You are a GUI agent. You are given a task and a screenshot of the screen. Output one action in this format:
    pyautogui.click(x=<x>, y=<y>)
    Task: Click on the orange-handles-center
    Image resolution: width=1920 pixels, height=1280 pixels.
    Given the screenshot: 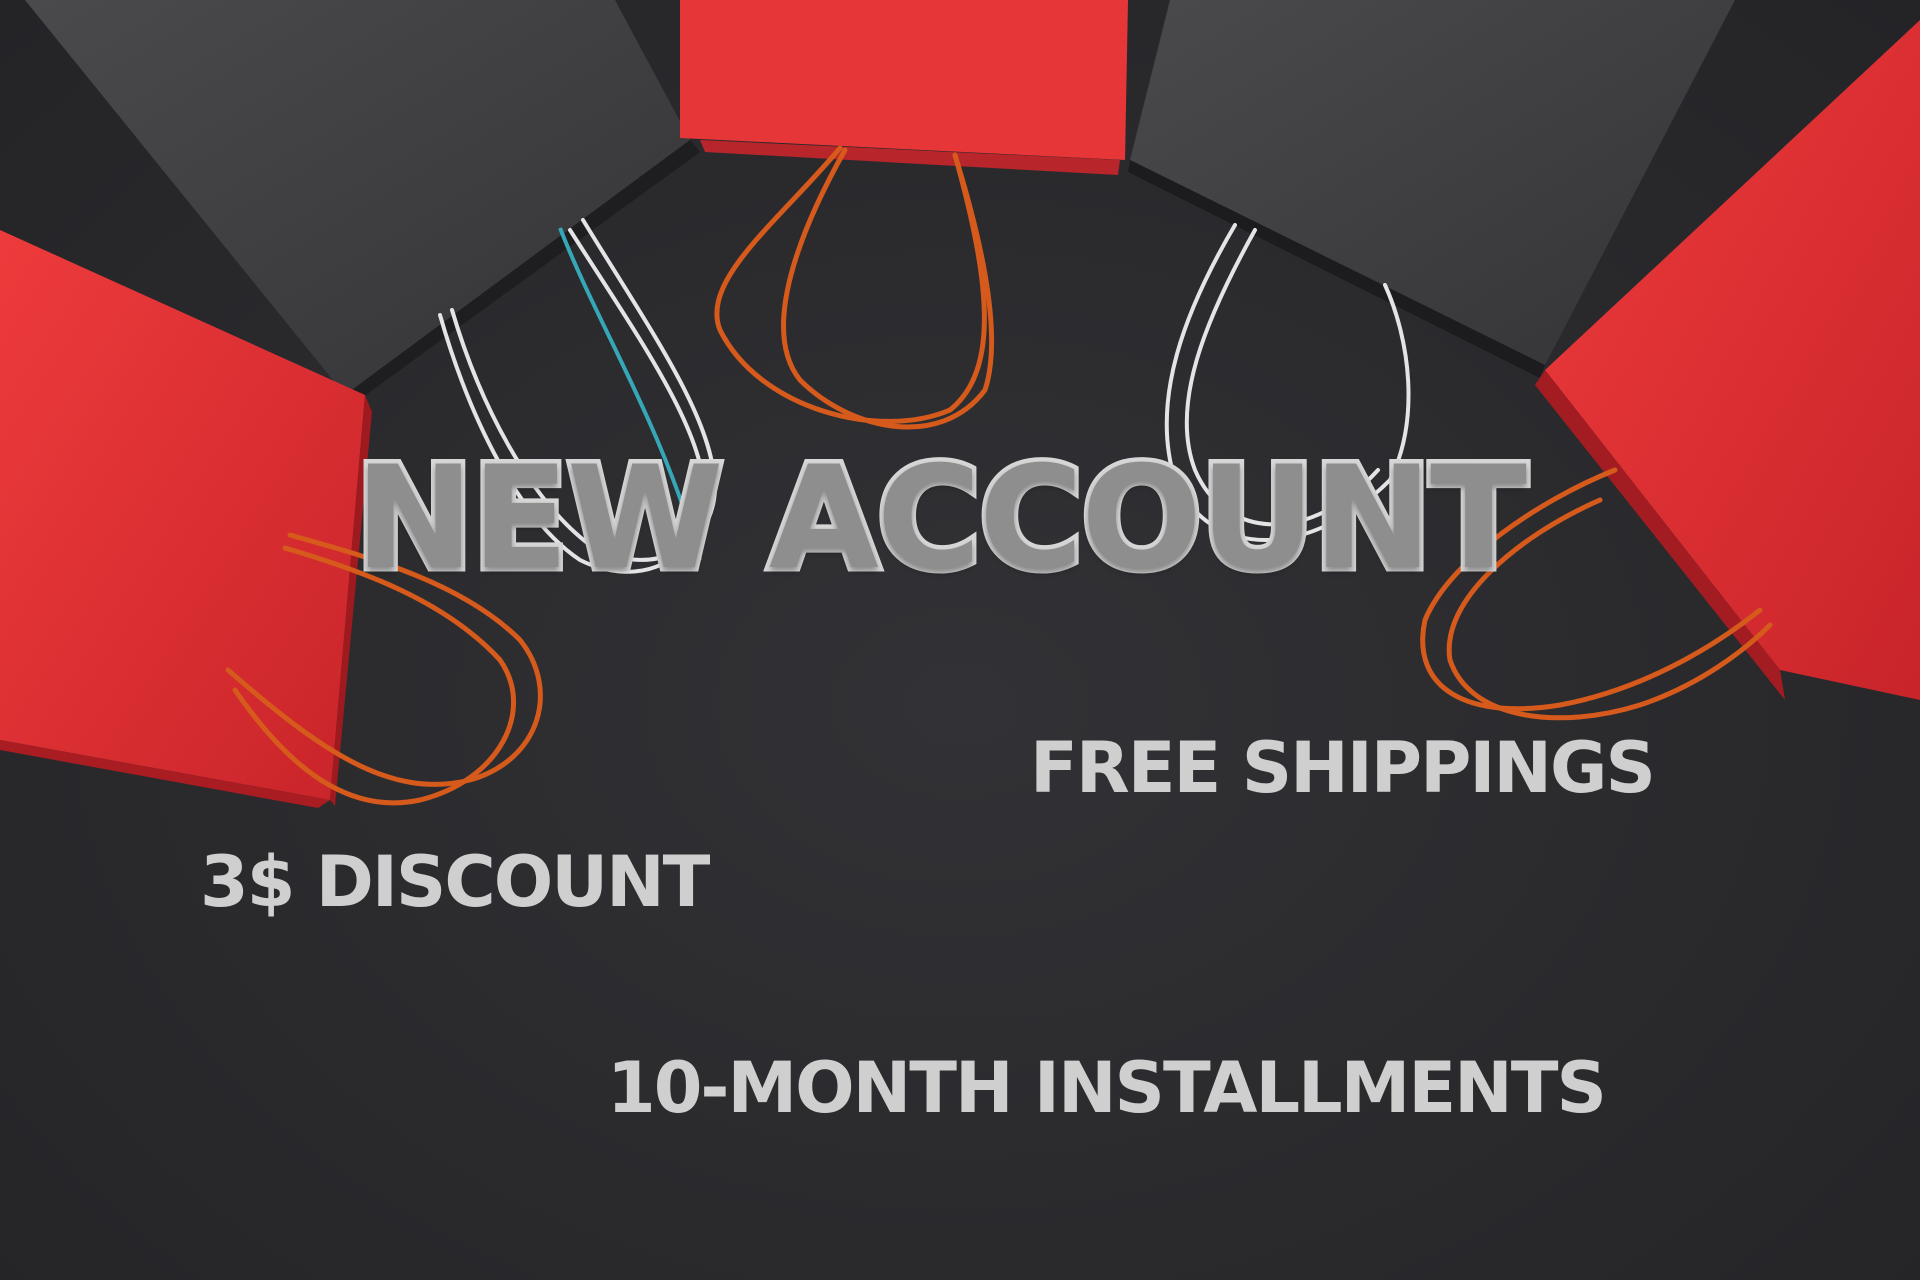 What is the action you would take?
    pyautogui.click(x=854, y=287)
    